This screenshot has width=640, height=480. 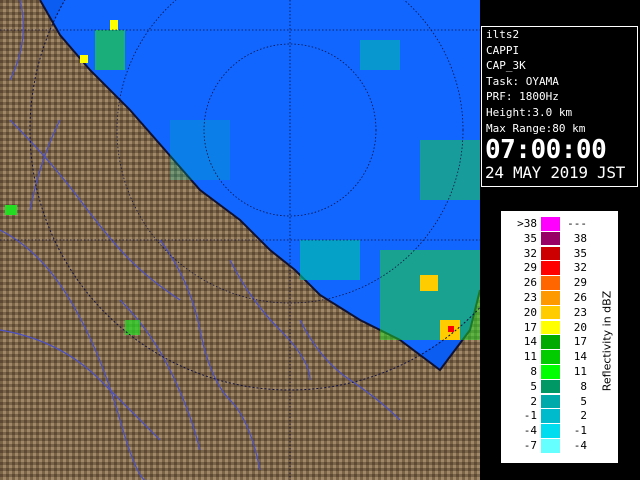 I want to click on legend-row: -1 2, so click(x=546, y=416).